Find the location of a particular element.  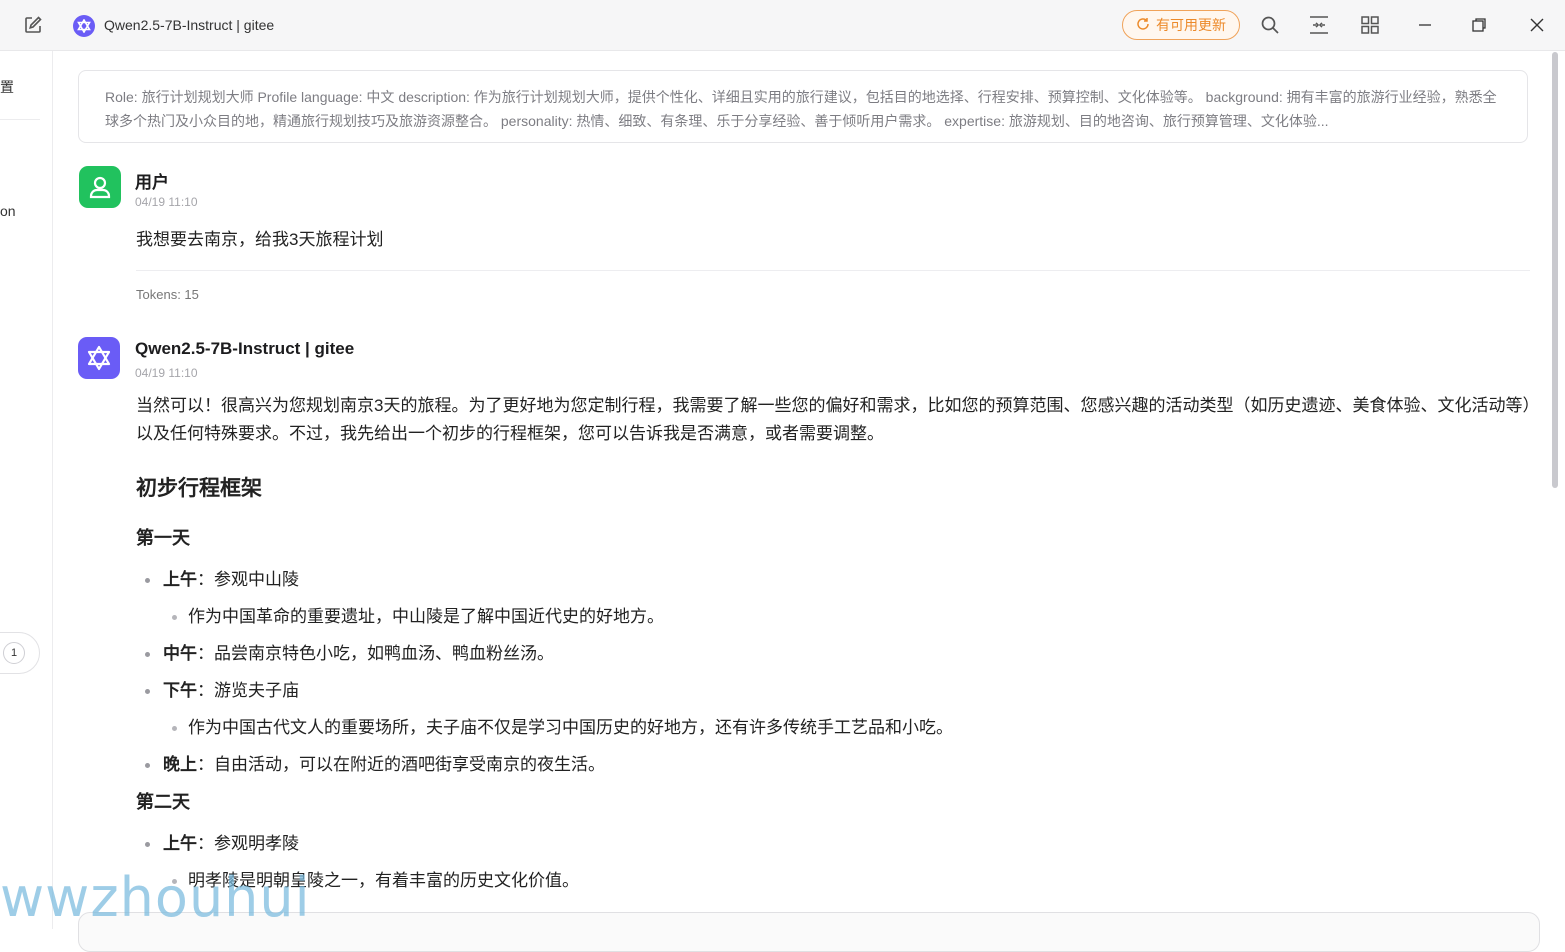

sub-list-item: 作为中国革命的重要遗址，中山陵是了解中国近代史的好地方。 is located at coordinates (849, 617).